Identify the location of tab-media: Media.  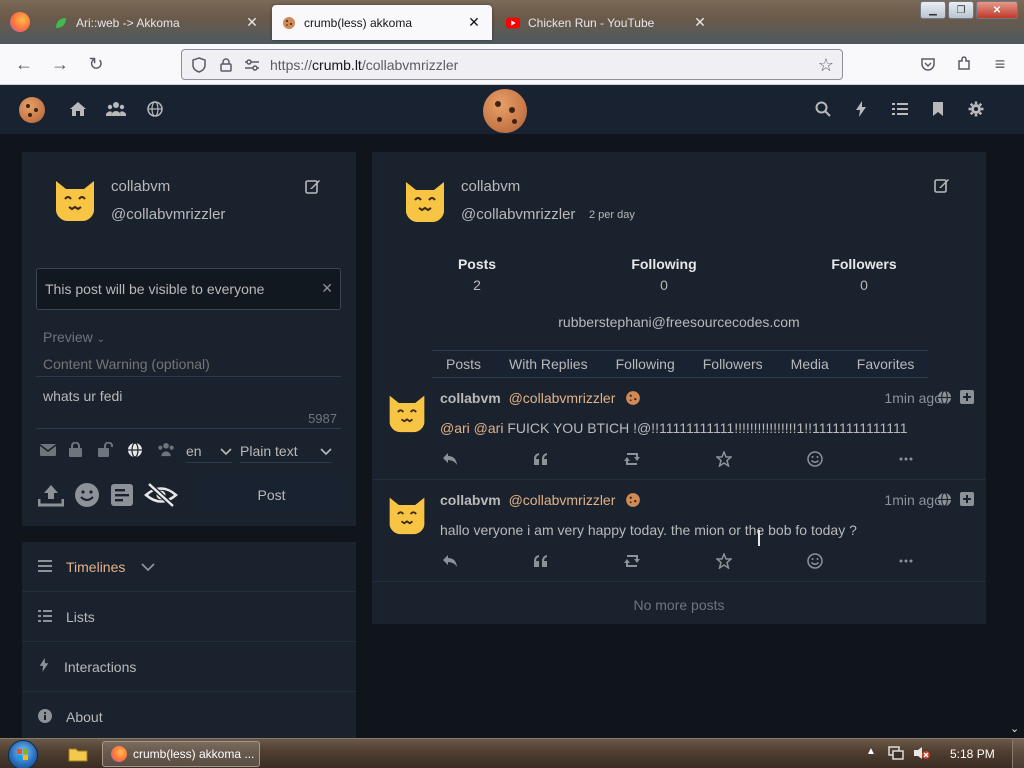
(809, 363).